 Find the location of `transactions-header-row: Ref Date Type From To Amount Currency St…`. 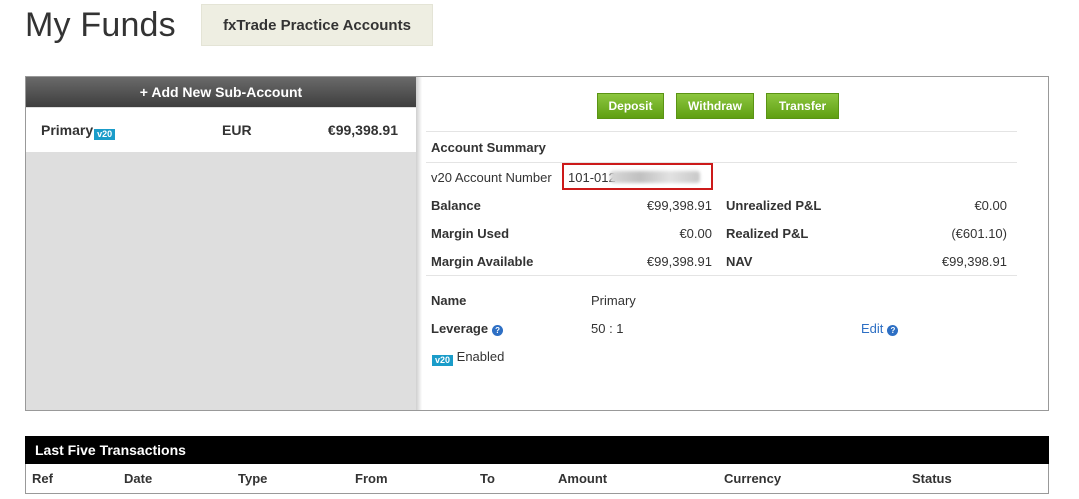

transactions-header-row: Ref Date Type From To Amount Currency St… is located at coordinates (537, 479).